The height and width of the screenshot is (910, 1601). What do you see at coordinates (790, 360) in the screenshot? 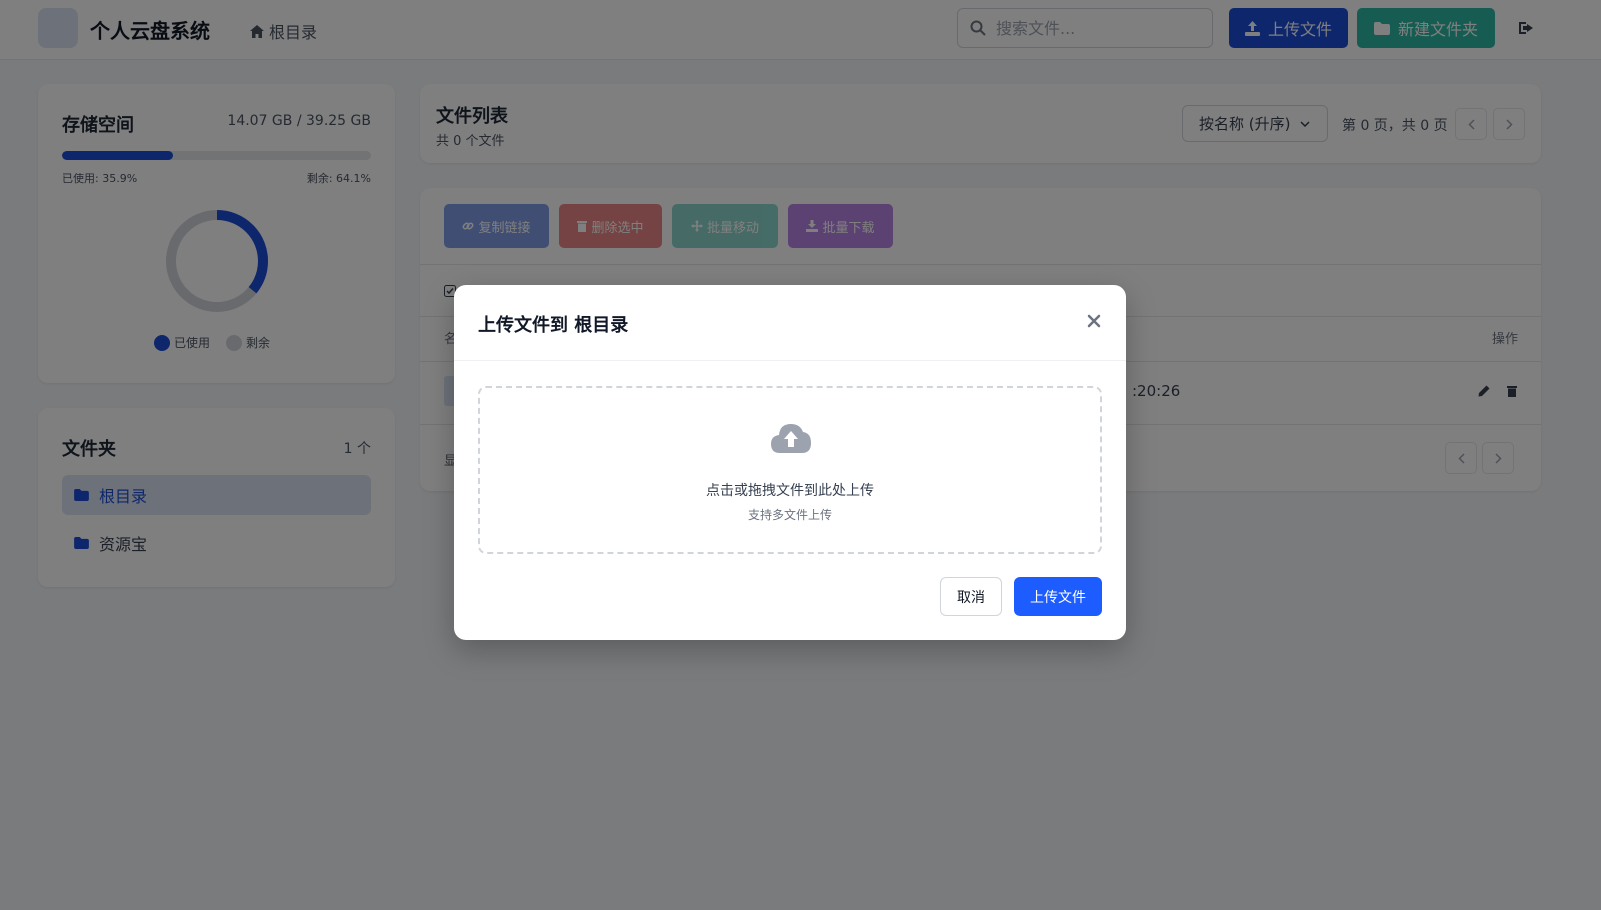
I see `modal-divider` at bounding box center [790, 360].